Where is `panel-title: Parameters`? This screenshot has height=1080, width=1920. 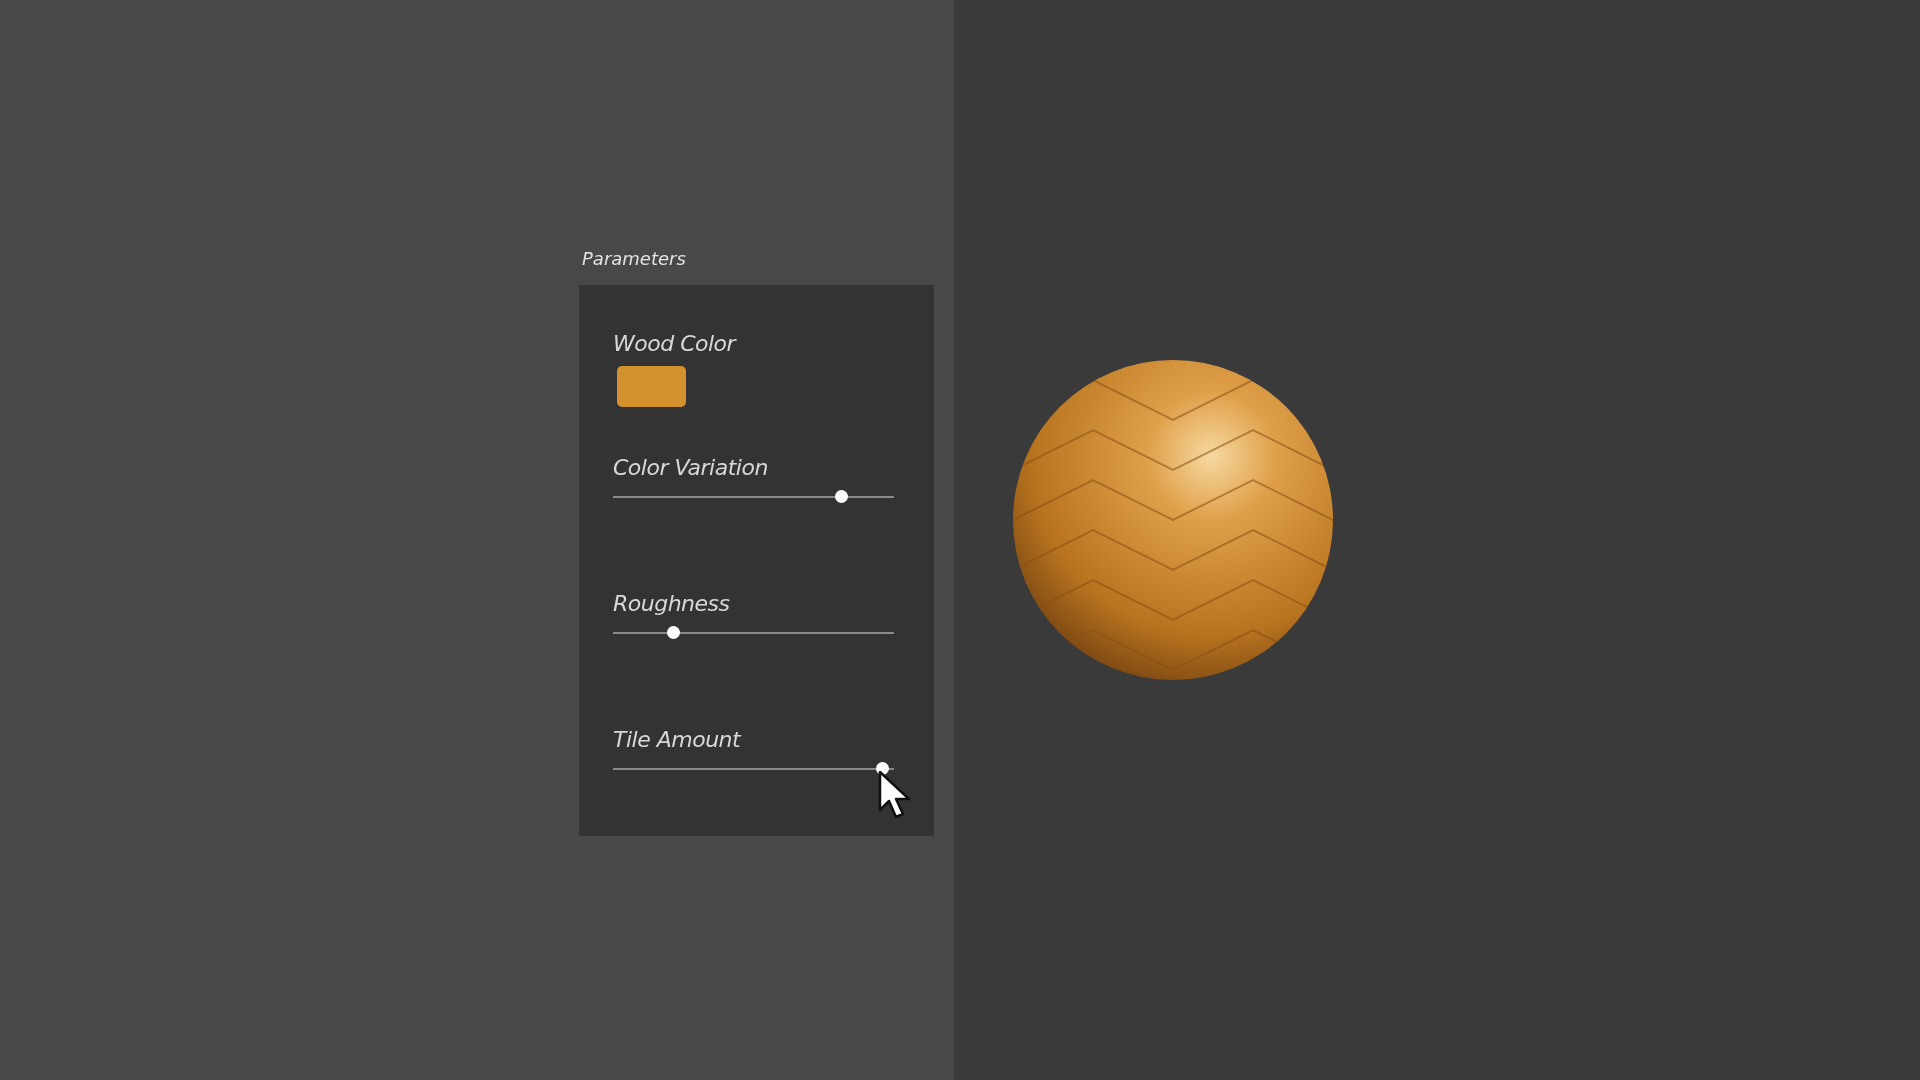 panel-title: Parameters is located at coordinates (634, 258).